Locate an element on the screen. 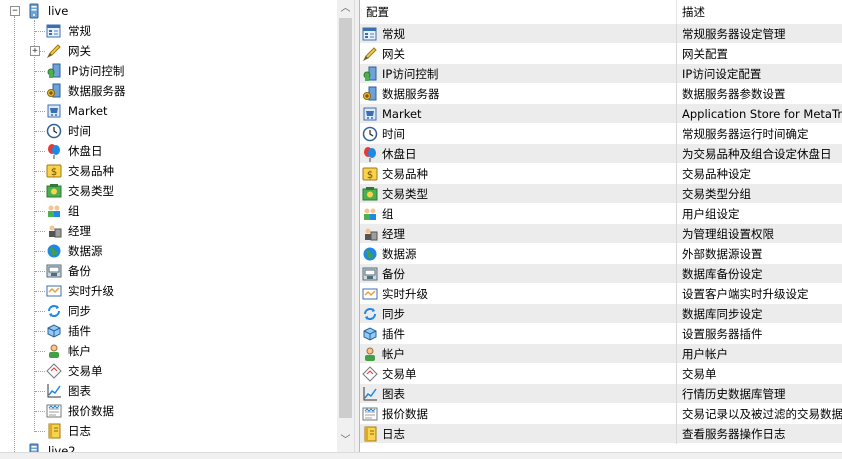 The image size is (842, 459). expand-toggle-icon: + is located at coordinates (35, 51).